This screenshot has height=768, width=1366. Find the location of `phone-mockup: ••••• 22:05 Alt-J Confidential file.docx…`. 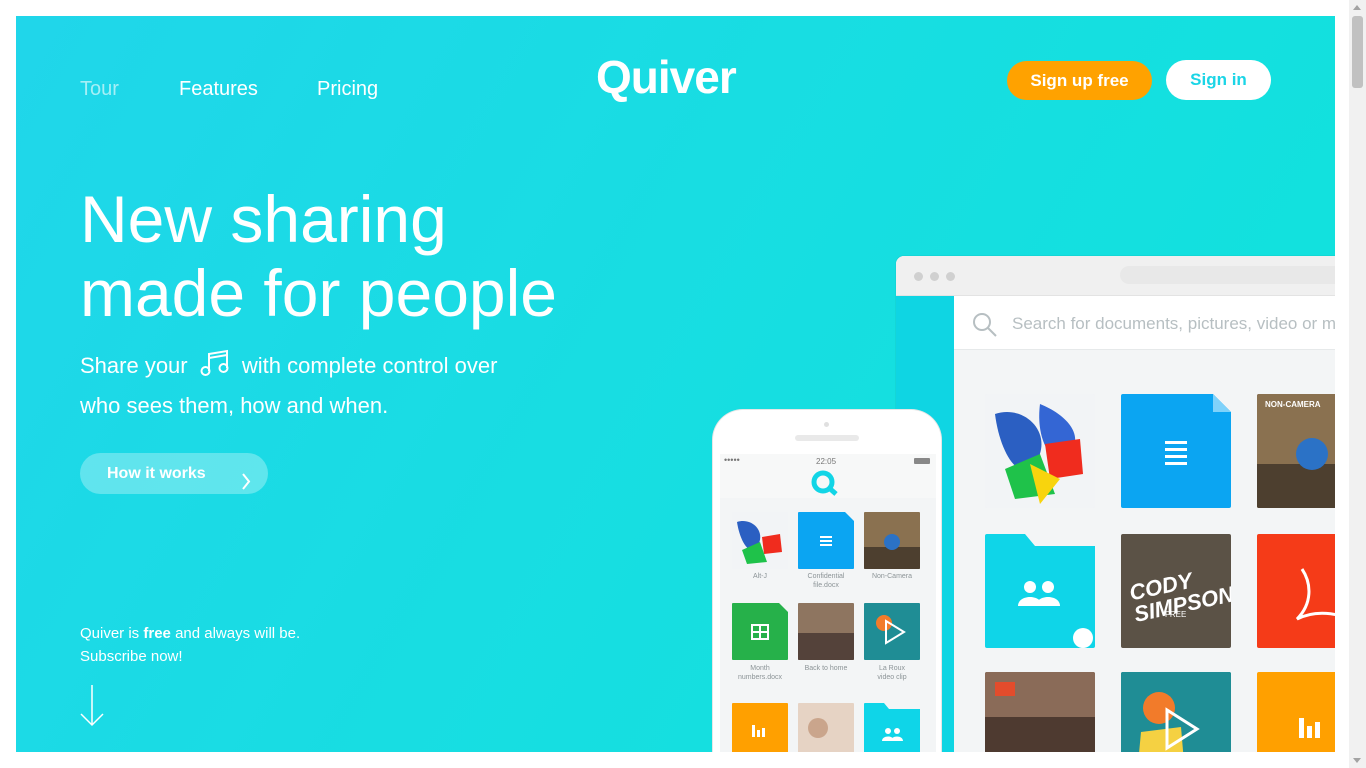

phone-mockup: ••••• 22:05 Alt-J Confidential file.docx… is located at coordinates (827, 581).